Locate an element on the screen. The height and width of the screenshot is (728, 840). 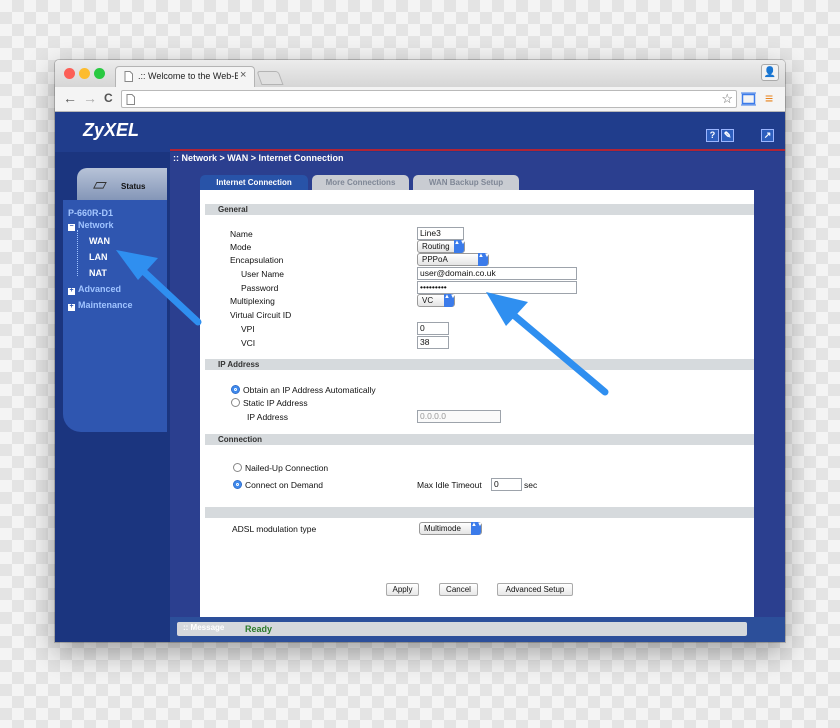
annotation-overlay is located at coordinates (362, 323).